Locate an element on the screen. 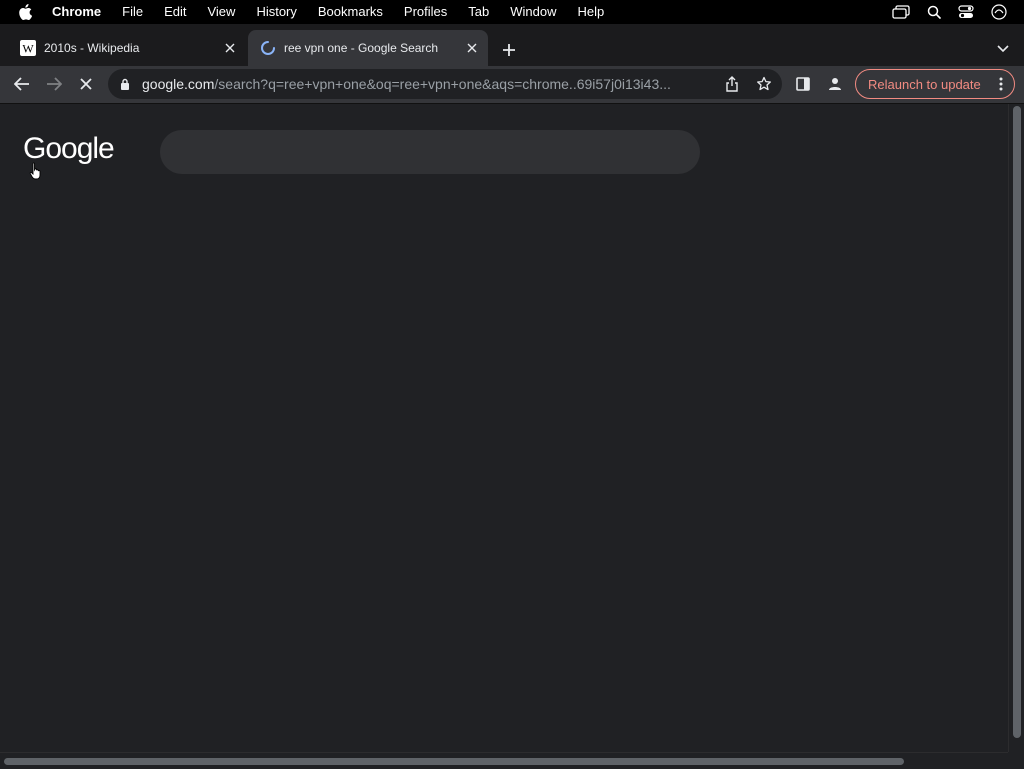  share-icon is located at coordinates (732, 84).